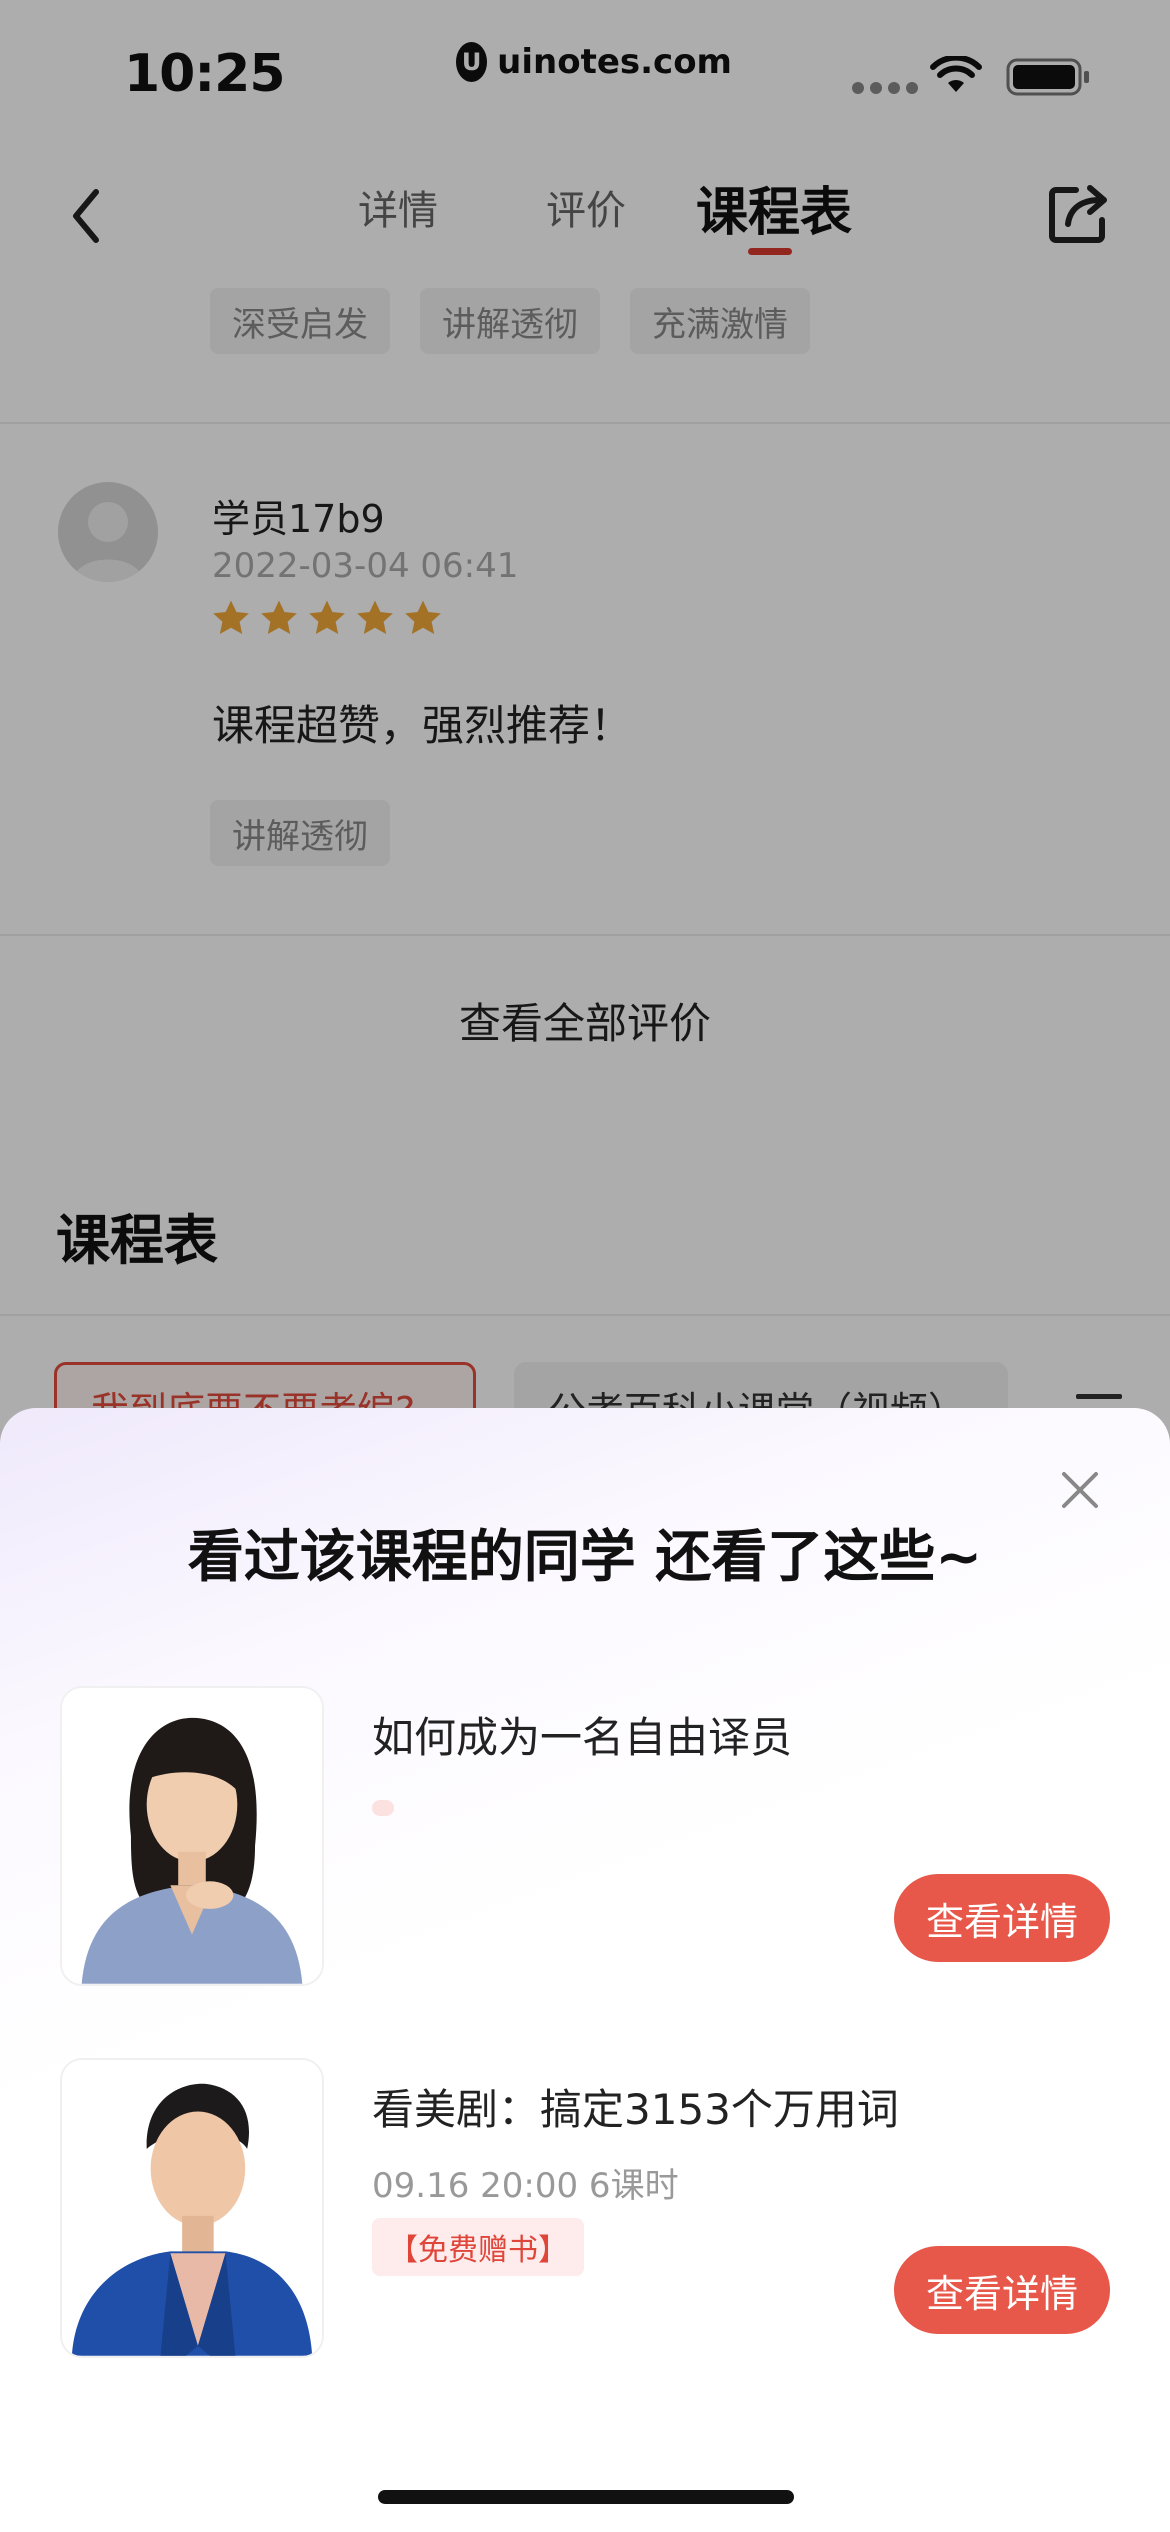  Describe the element at coordinates (582, 1737) in the screenshot. I see `course-title: 如何成为一名自由译员` at that location.